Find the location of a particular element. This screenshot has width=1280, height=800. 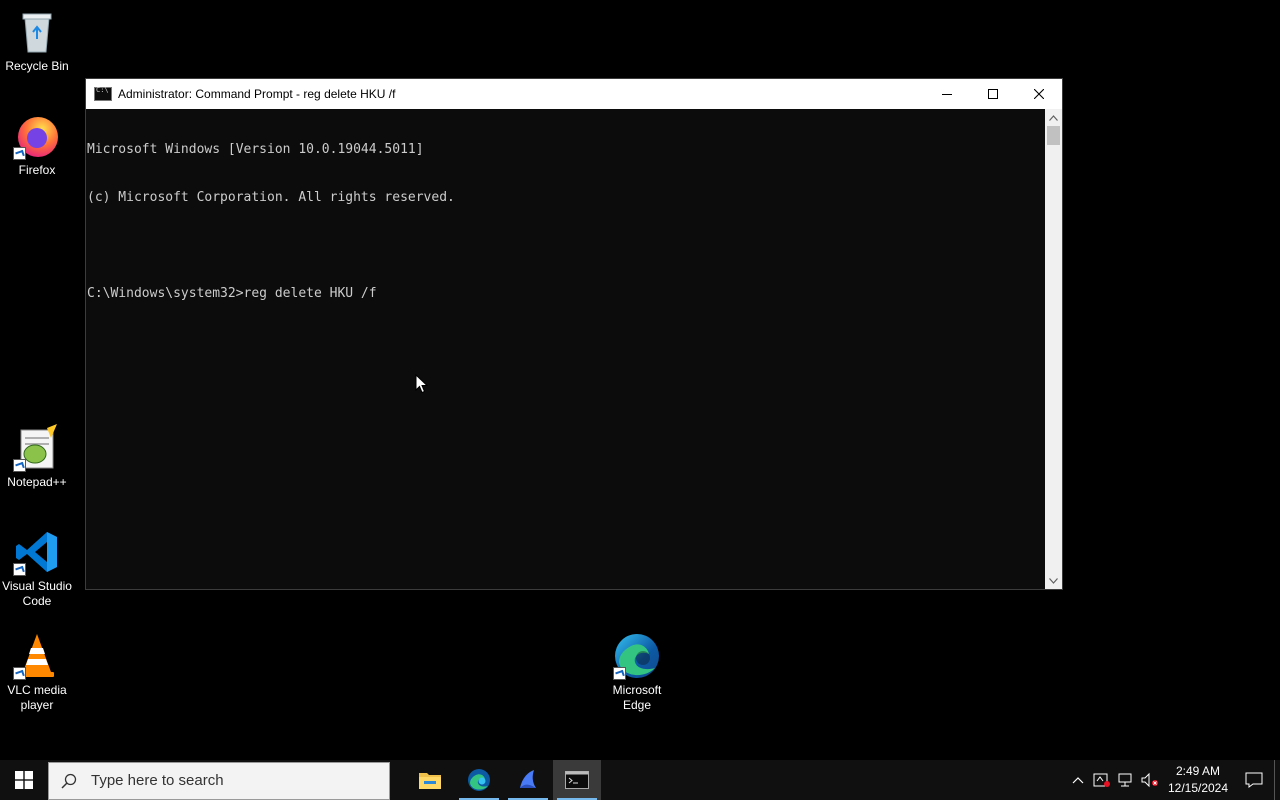

window-controls is located at coordinates (993, 94).